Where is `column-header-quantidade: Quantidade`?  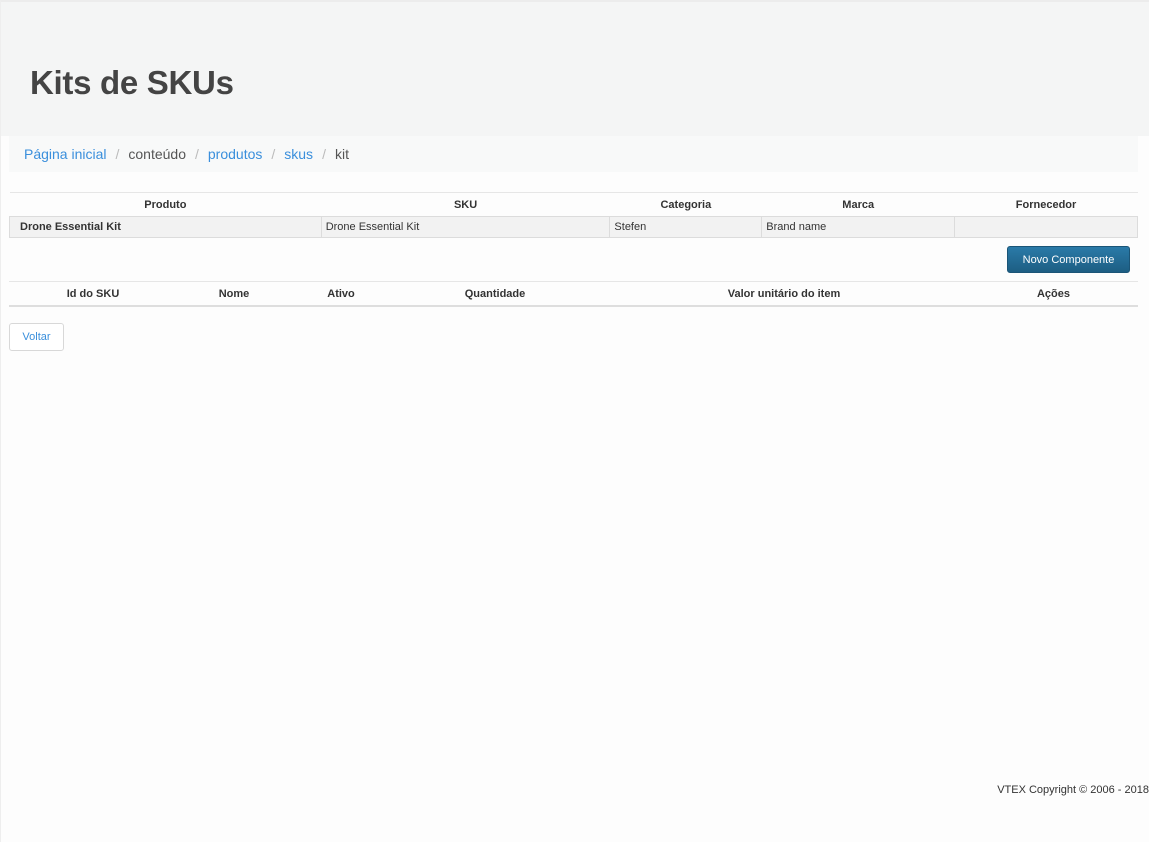
column-header-quantidade: Quantidade is located at coordinates (495, 294).